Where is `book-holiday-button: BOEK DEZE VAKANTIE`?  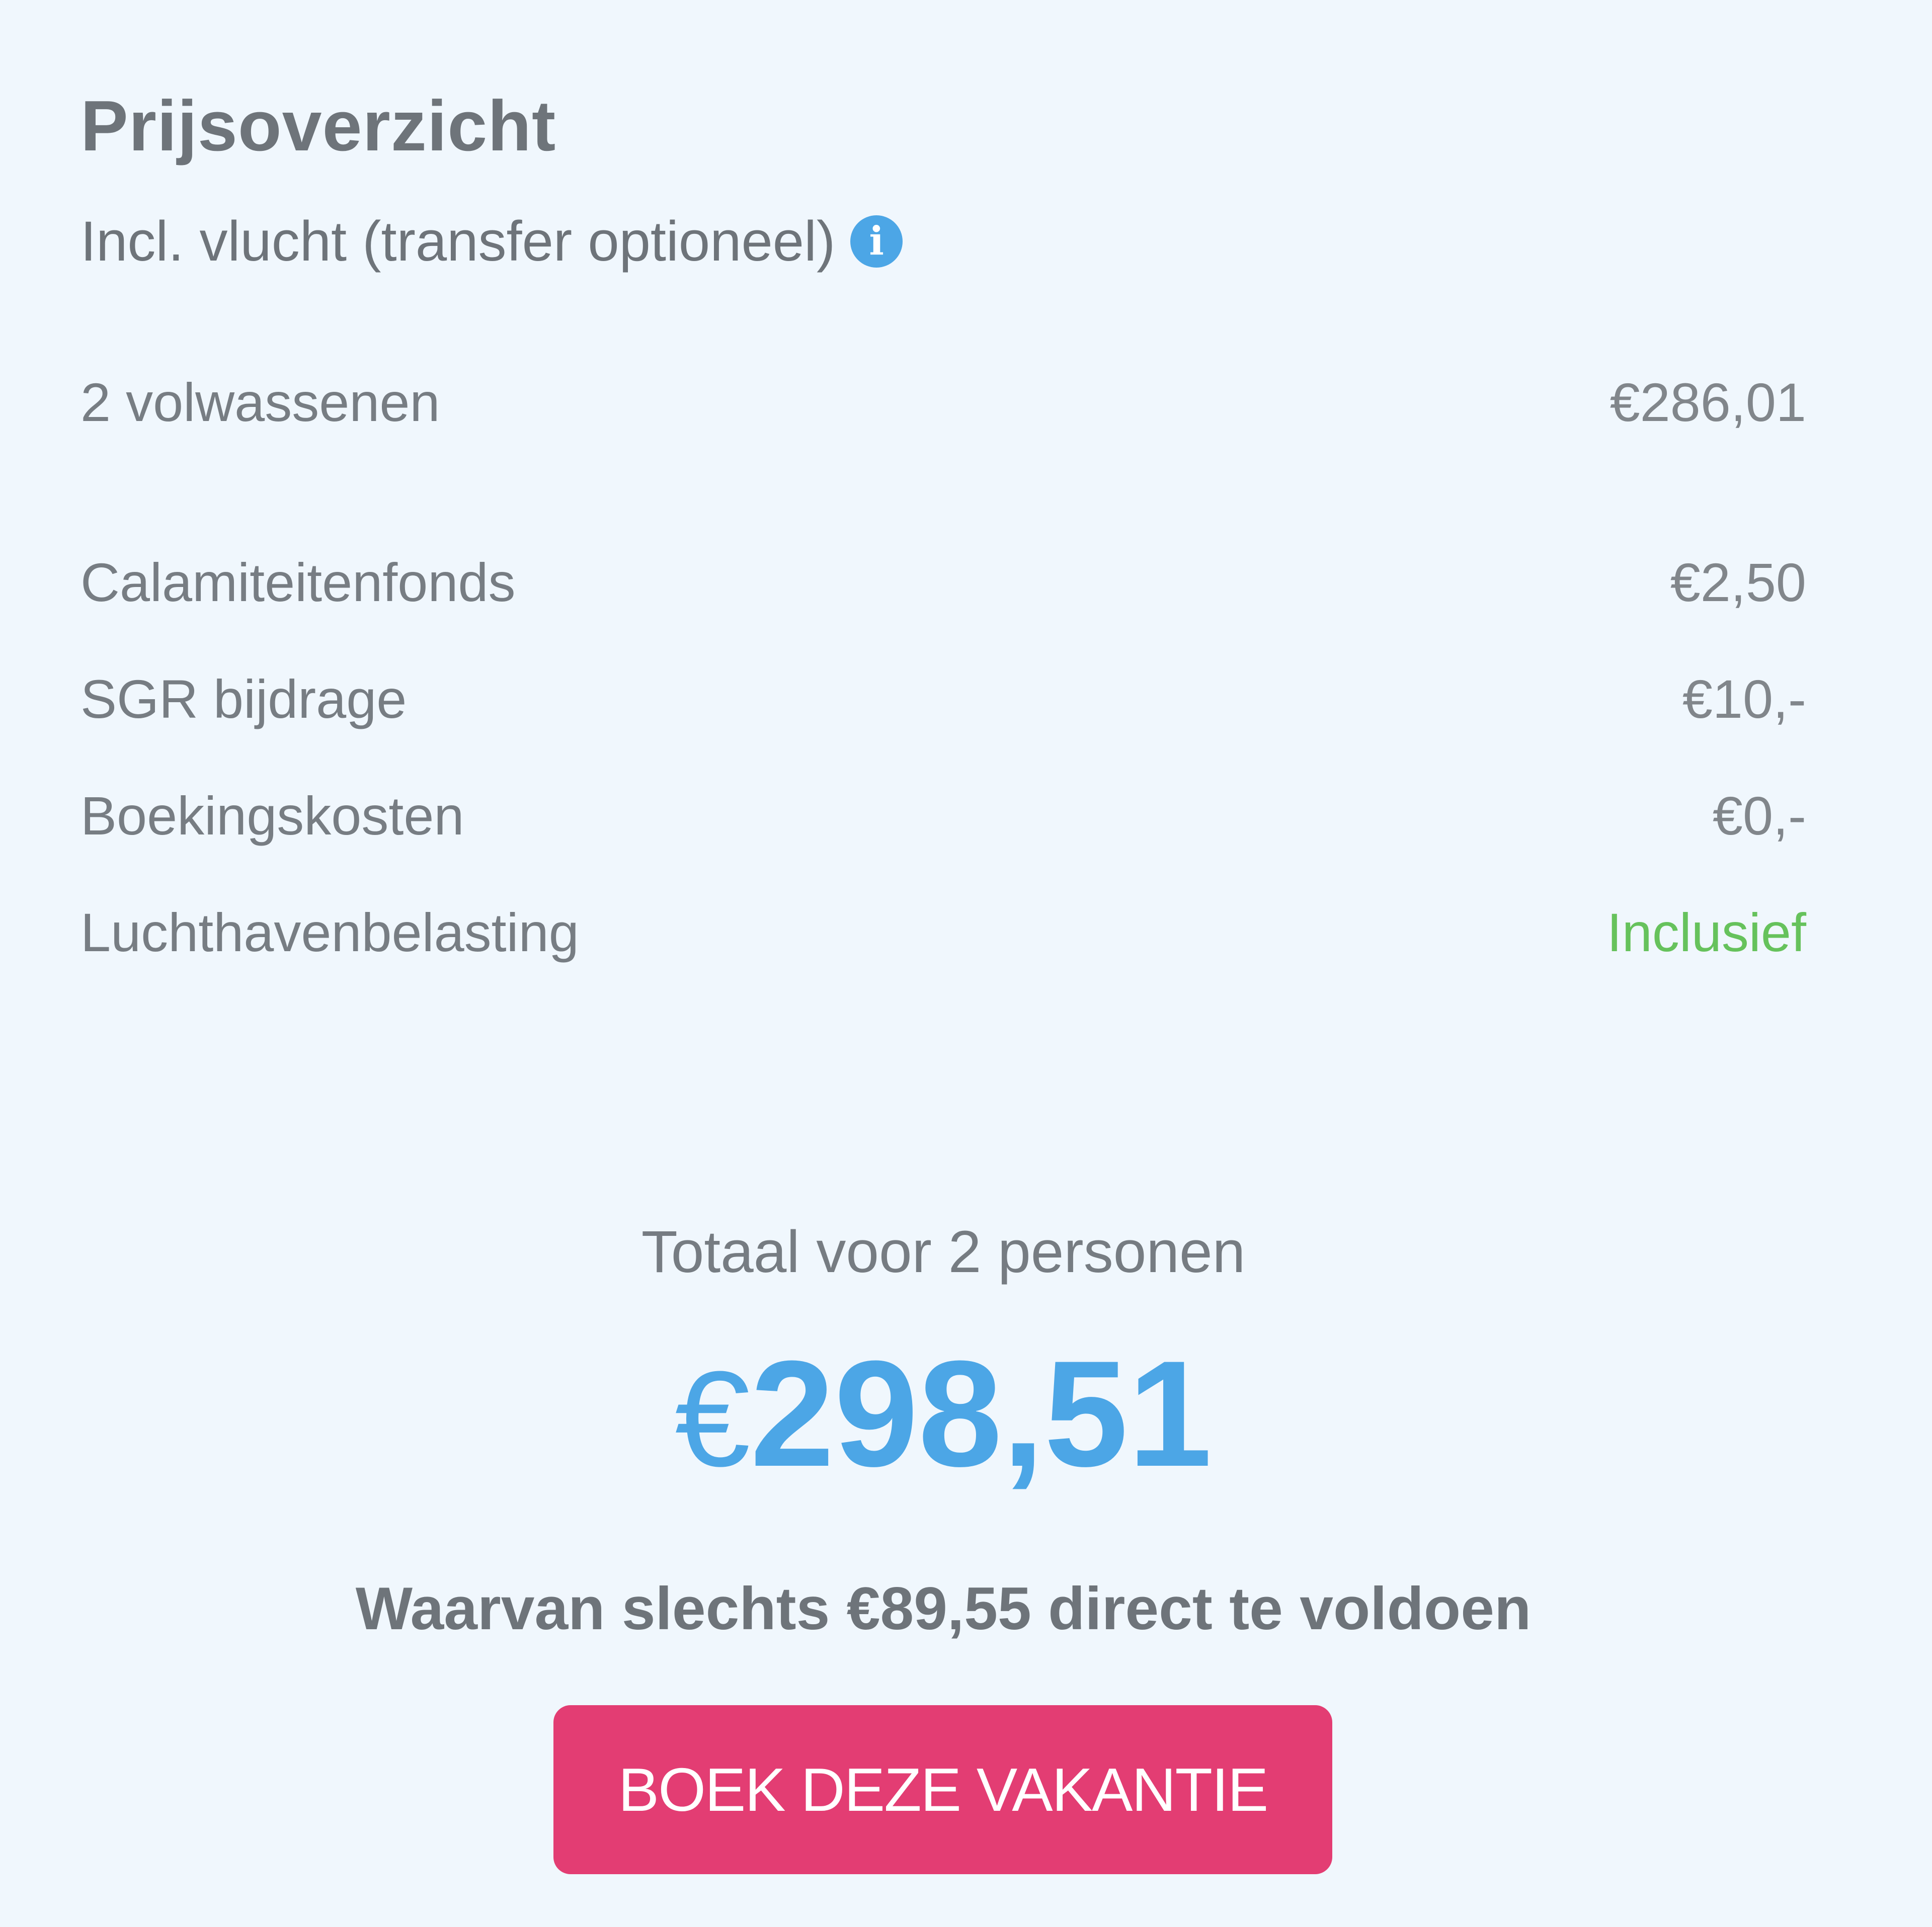 book-holiday-button: BOEK DEZE VAKANTIE is located at coordinates (942, 1789).